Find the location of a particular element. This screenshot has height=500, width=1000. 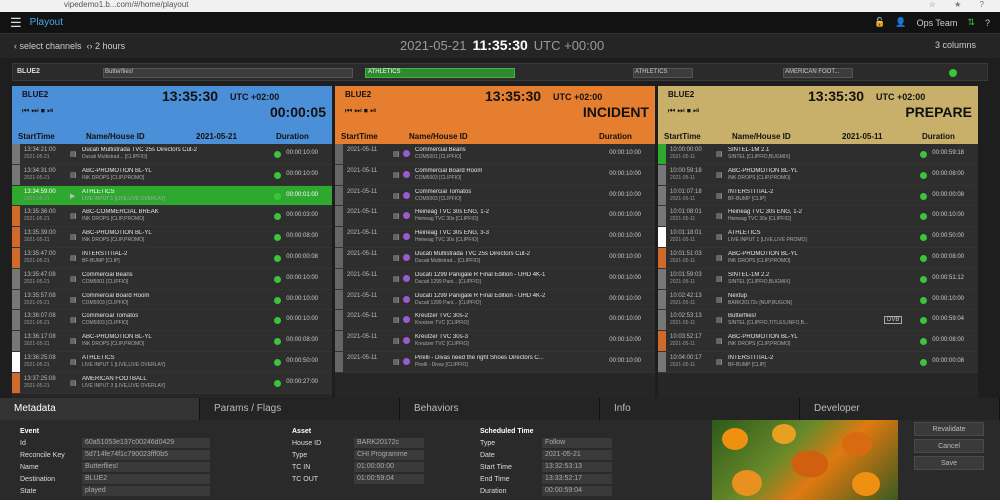

user-icon: 👤 is located at coordinates (900, 22).